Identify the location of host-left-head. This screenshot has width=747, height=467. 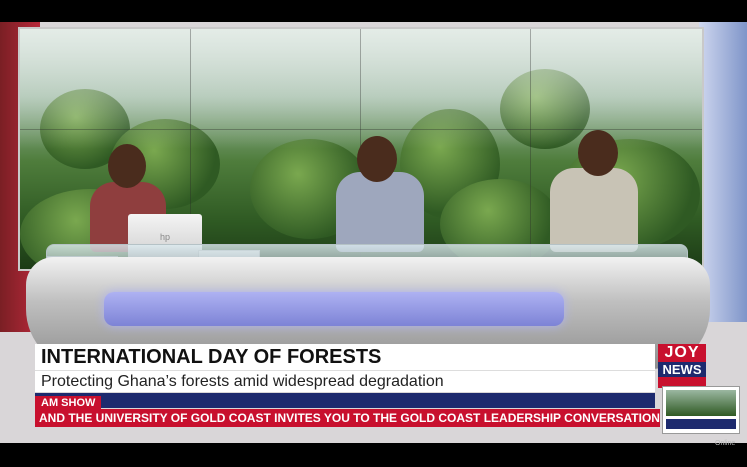
(127, 166).